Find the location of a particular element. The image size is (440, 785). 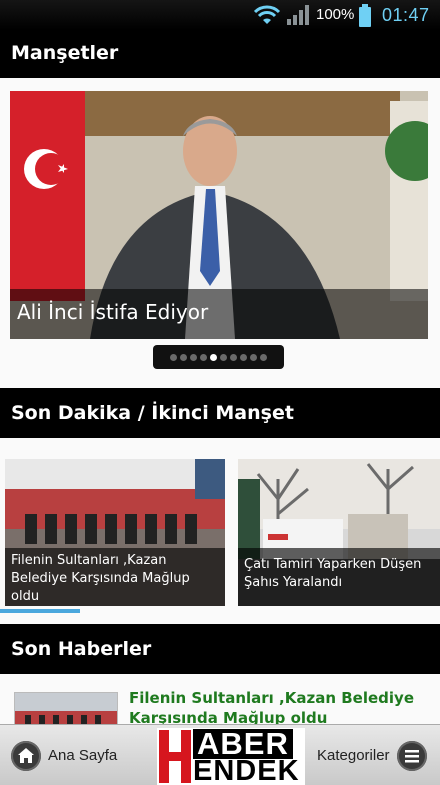

wifi-icon is located at coordinates (267, 14).